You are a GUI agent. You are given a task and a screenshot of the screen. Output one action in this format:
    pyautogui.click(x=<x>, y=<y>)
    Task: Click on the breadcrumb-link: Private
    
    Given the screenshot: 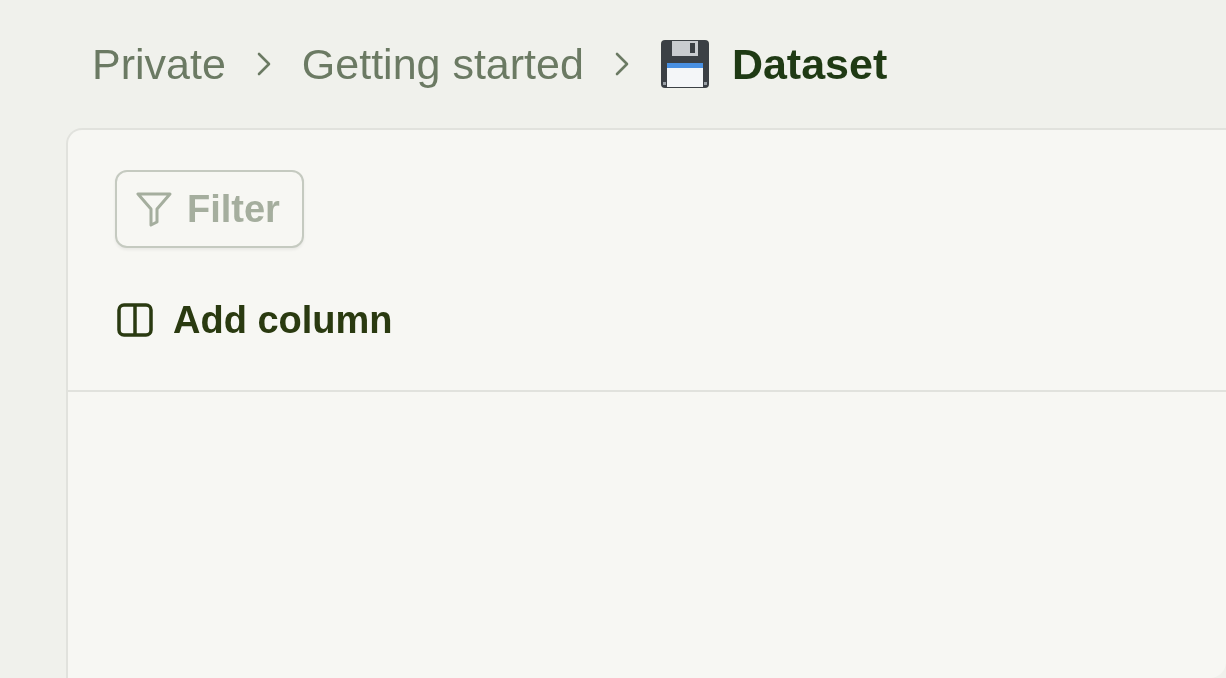 What is the action you would take?
    pyautogui.click(x=159, y=64)
    